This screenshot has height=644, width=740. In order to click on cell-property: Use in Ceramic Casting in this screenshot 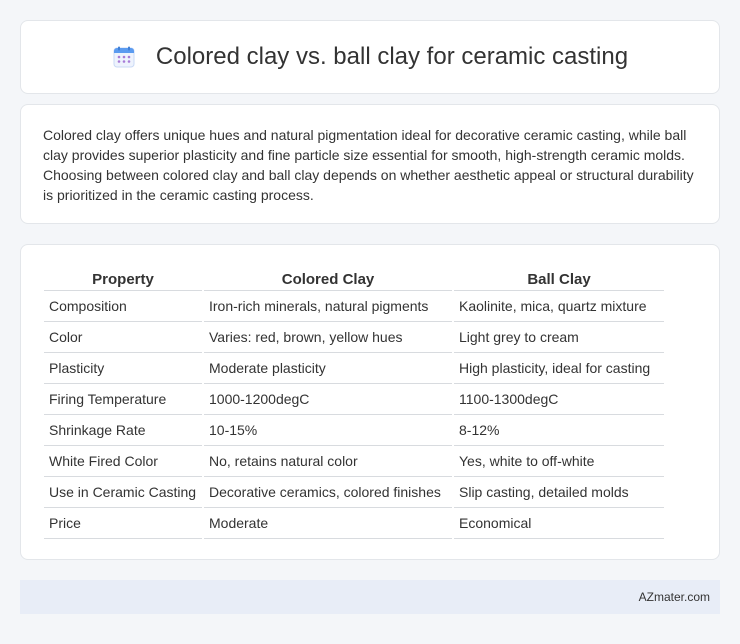, I will do `click(123, 492)`.